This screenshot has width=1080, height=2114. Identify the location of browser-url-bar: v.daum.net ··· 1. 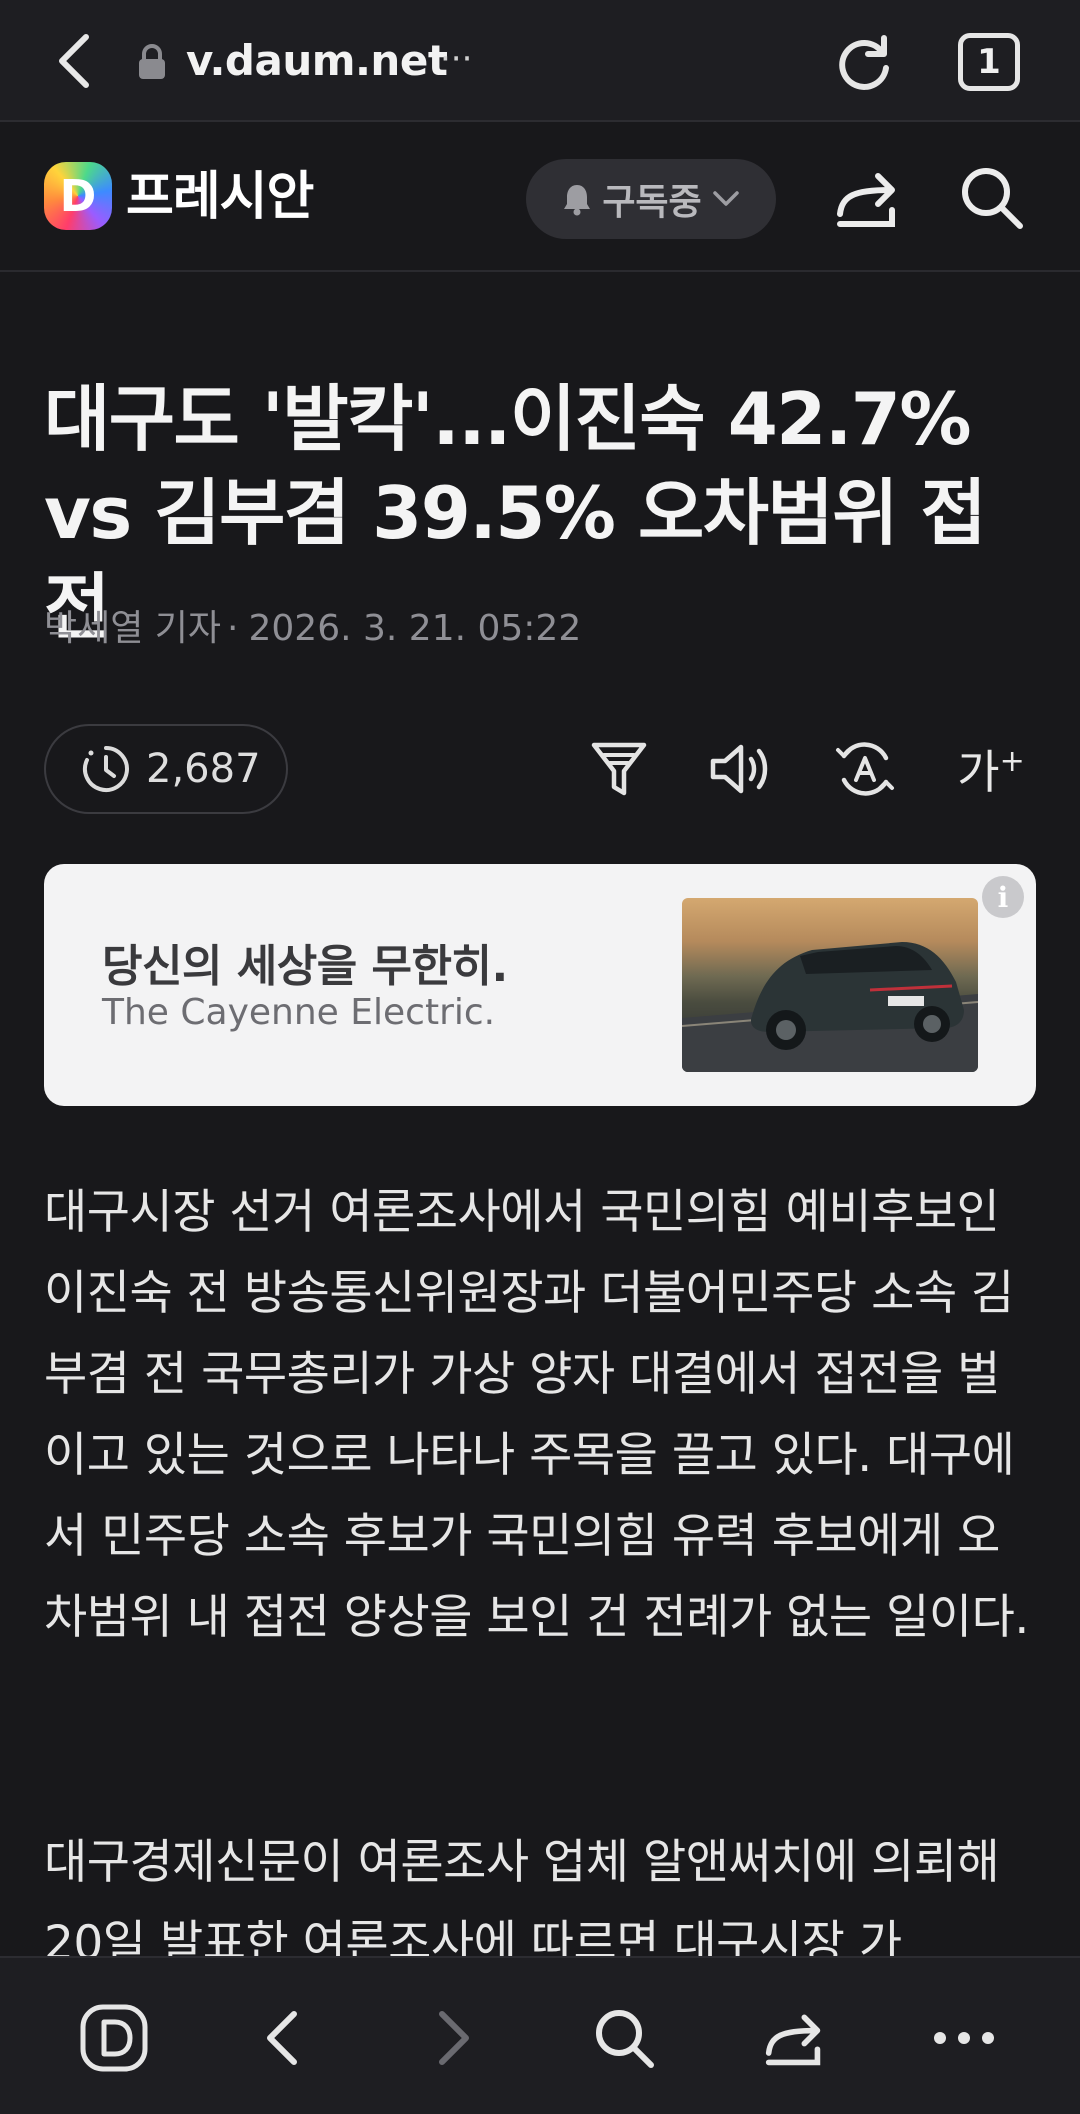
(540, 61).